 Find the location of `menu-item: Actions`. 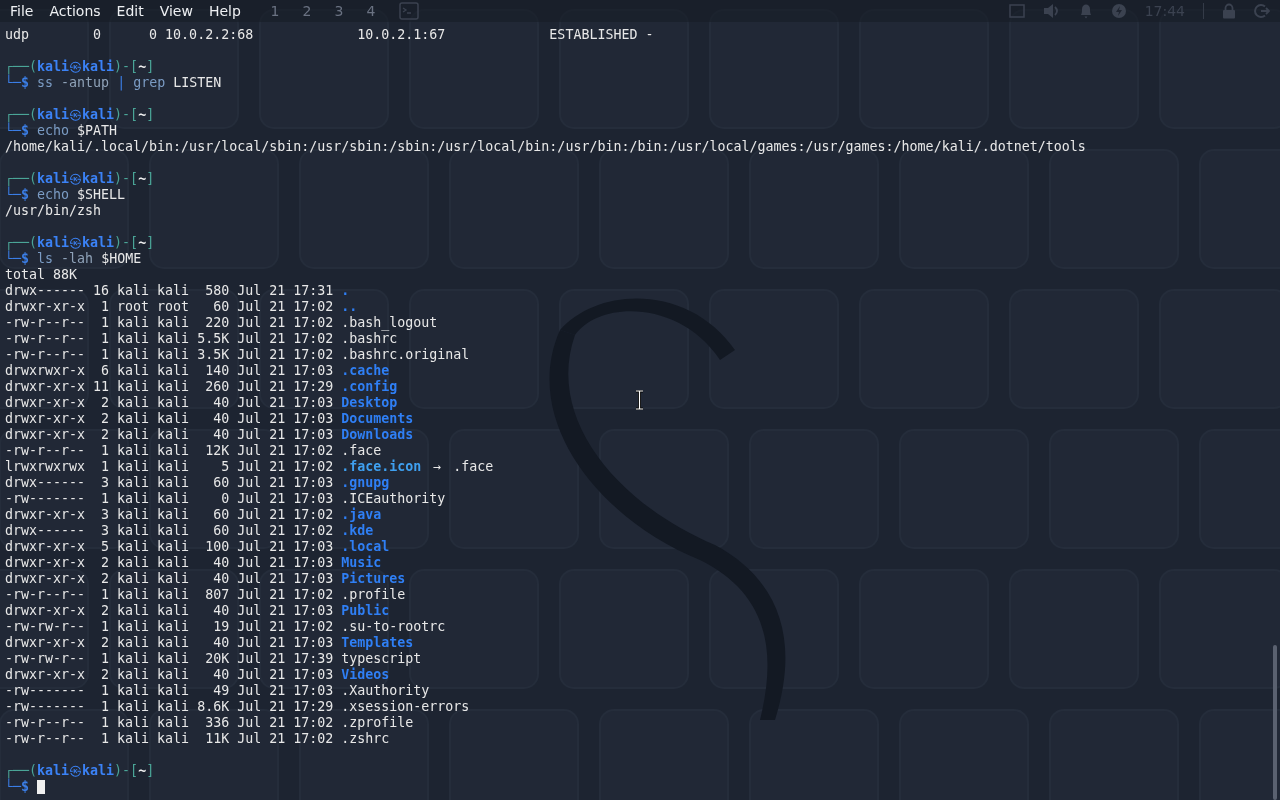

menu-item: Actions is located at coordinates (75, 11).